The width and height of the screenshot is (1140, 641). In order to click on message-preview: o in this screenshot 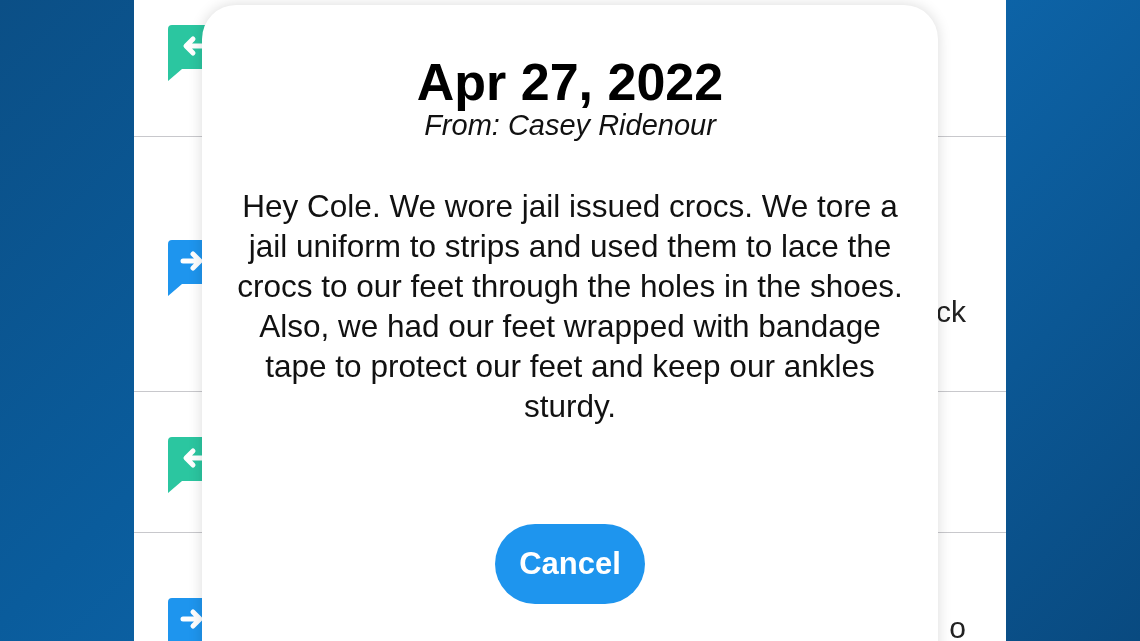, I will do `click(957, 626)`.